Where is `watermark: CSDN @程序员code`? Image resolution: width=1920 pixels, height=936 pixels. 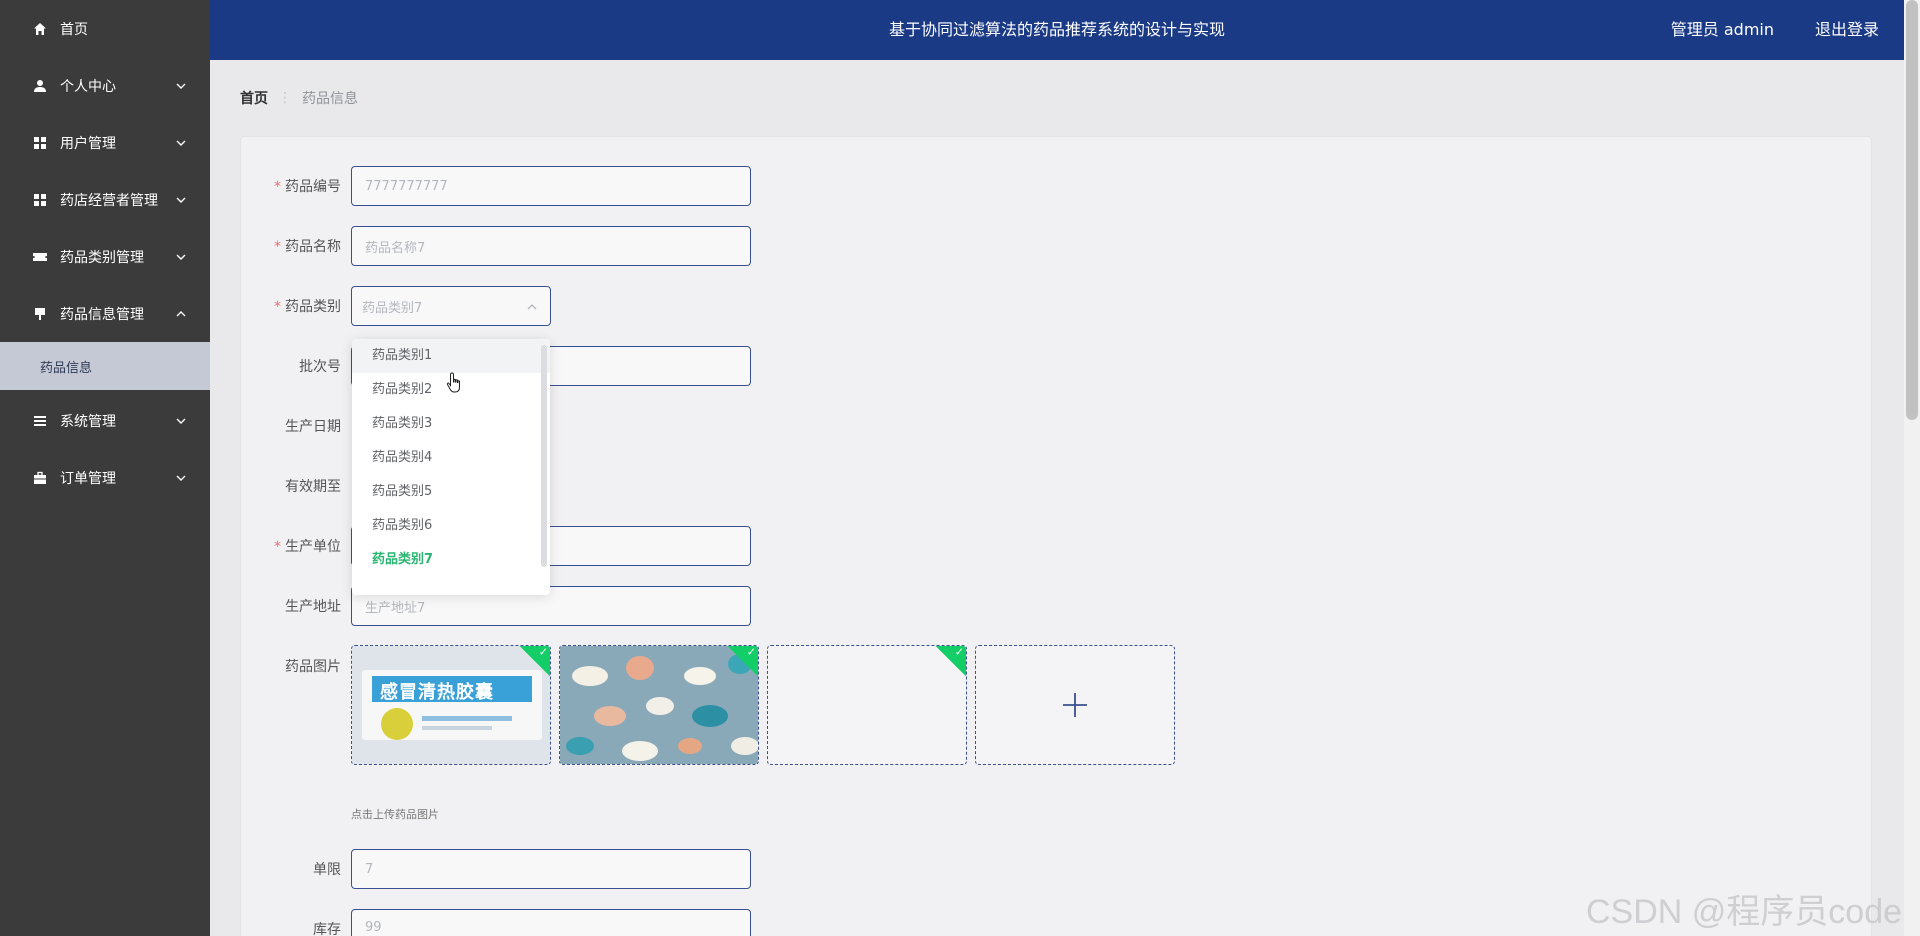 watermark: CSDN @程序员code is located at coordinates (1744, 912).